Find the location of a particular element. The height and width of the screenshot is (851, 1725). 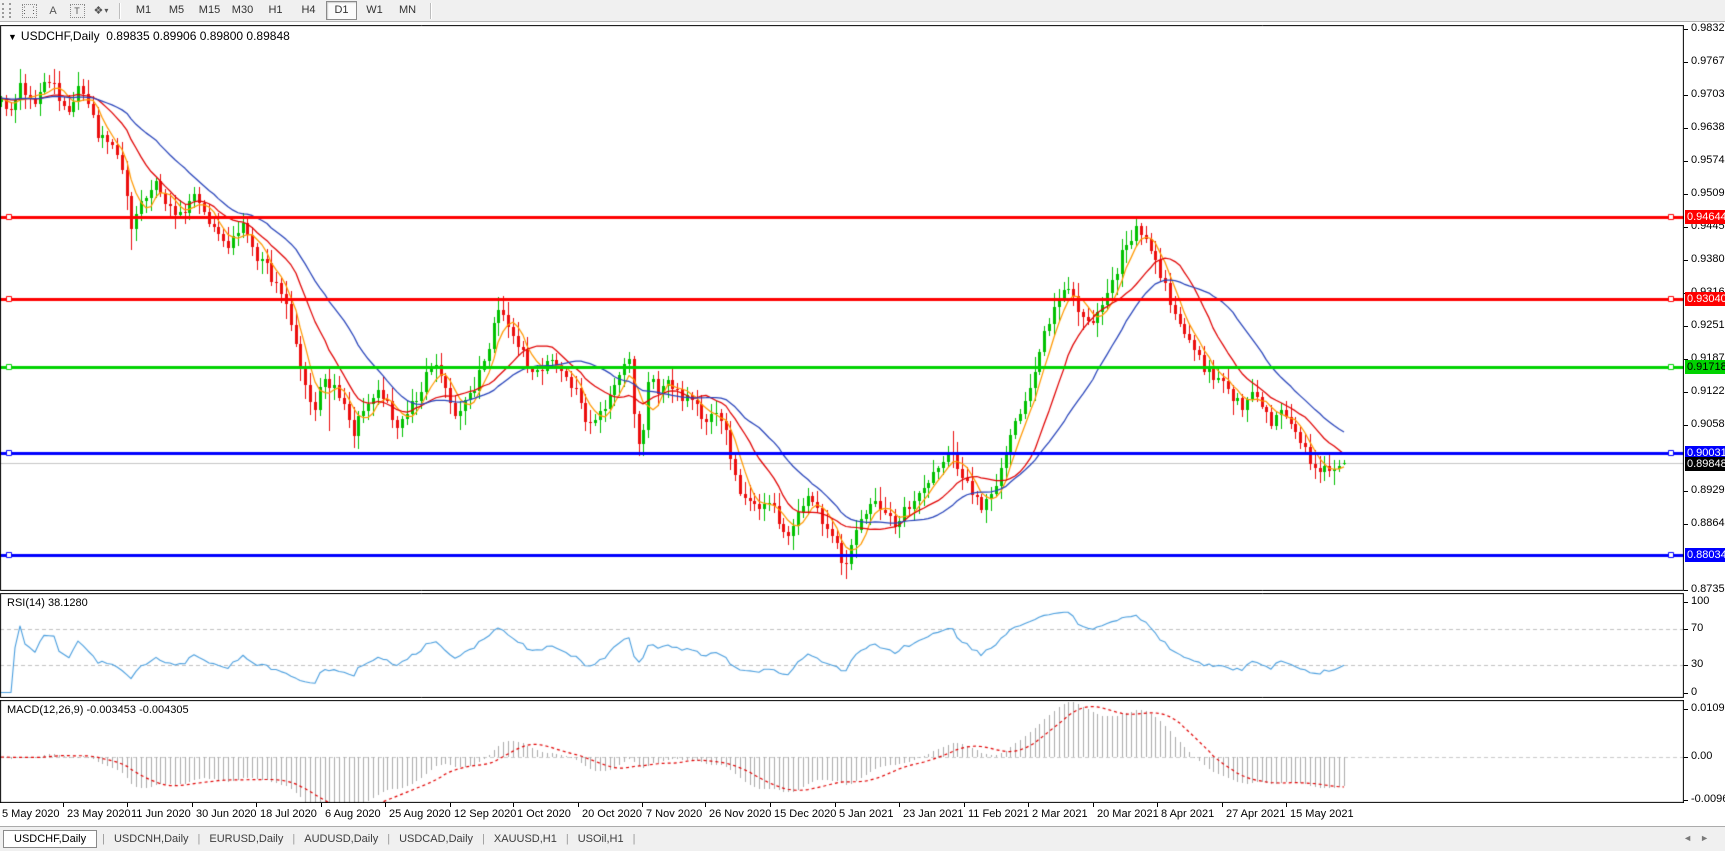

chart-tab-usoil: USOil,H1 is located at coordinates (601, 839).